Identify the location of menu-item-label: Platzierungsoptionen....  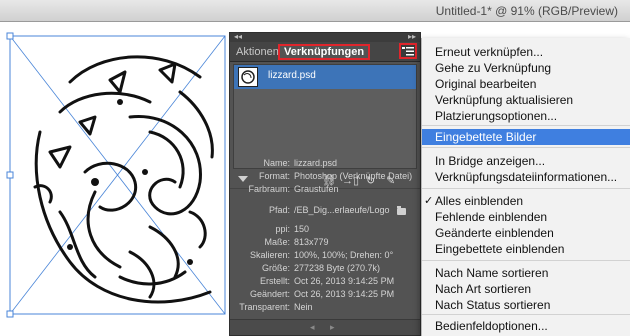
(496, 116).